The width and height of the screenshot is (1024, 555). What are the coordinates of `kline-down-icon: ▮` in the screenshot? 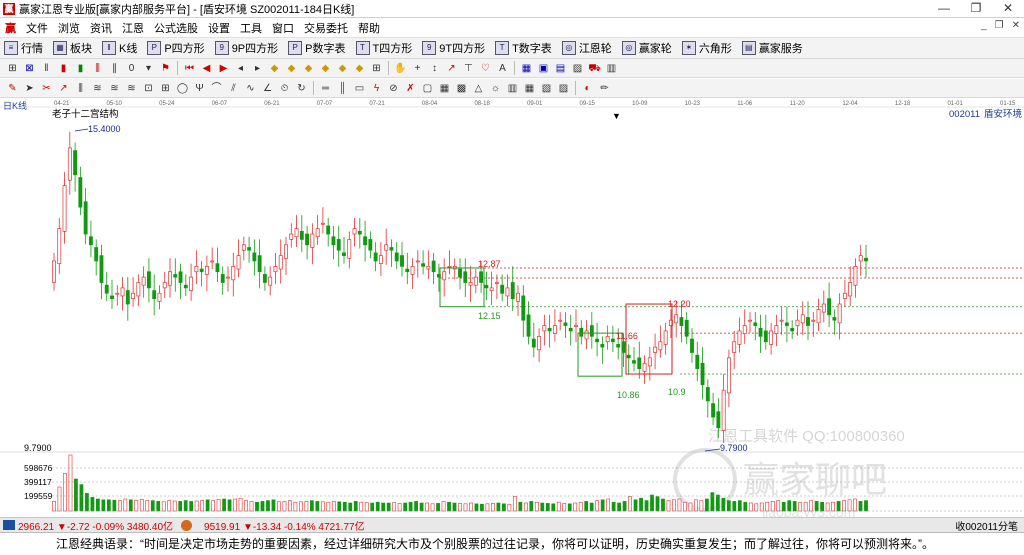 It's located at (80, 68).